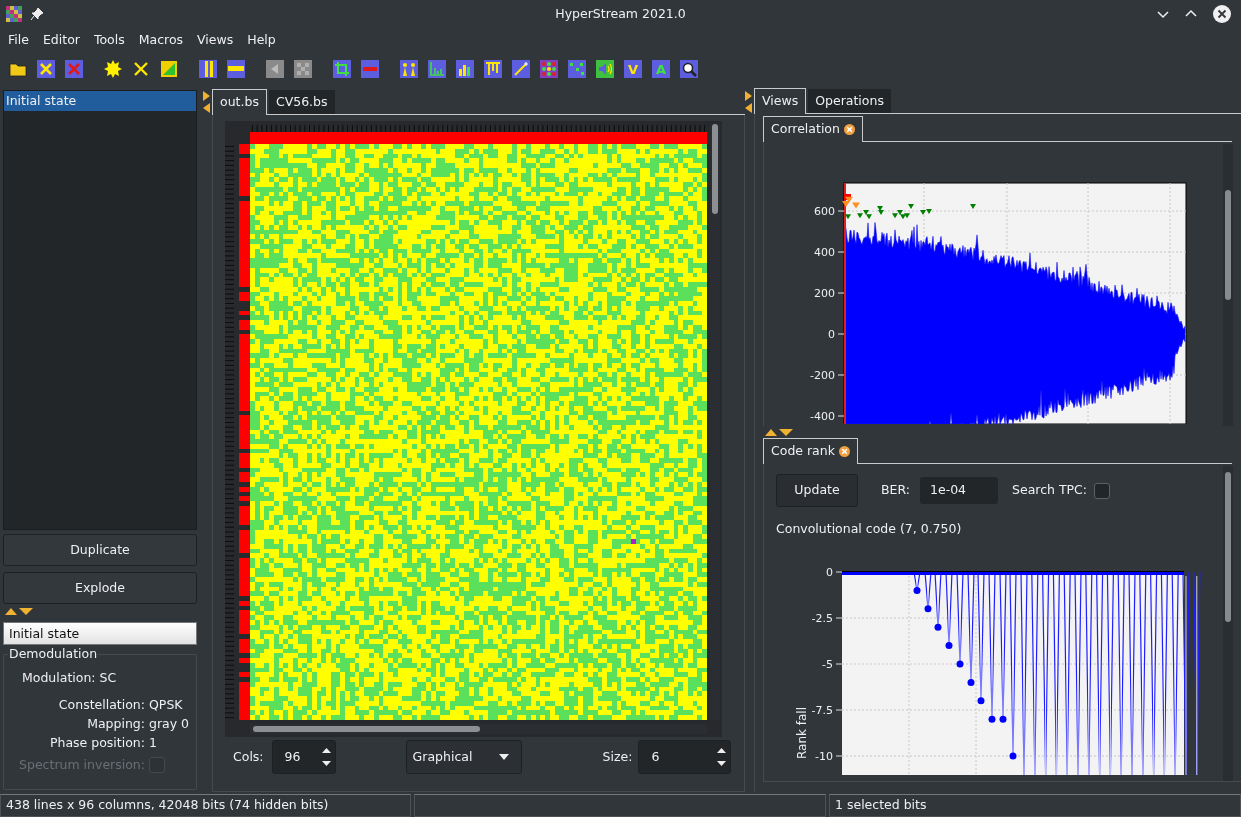  What do you see at coordinates (100, 101) in the screenshot?
I see `list-item: Initial state` at bounding box center [100, 101].